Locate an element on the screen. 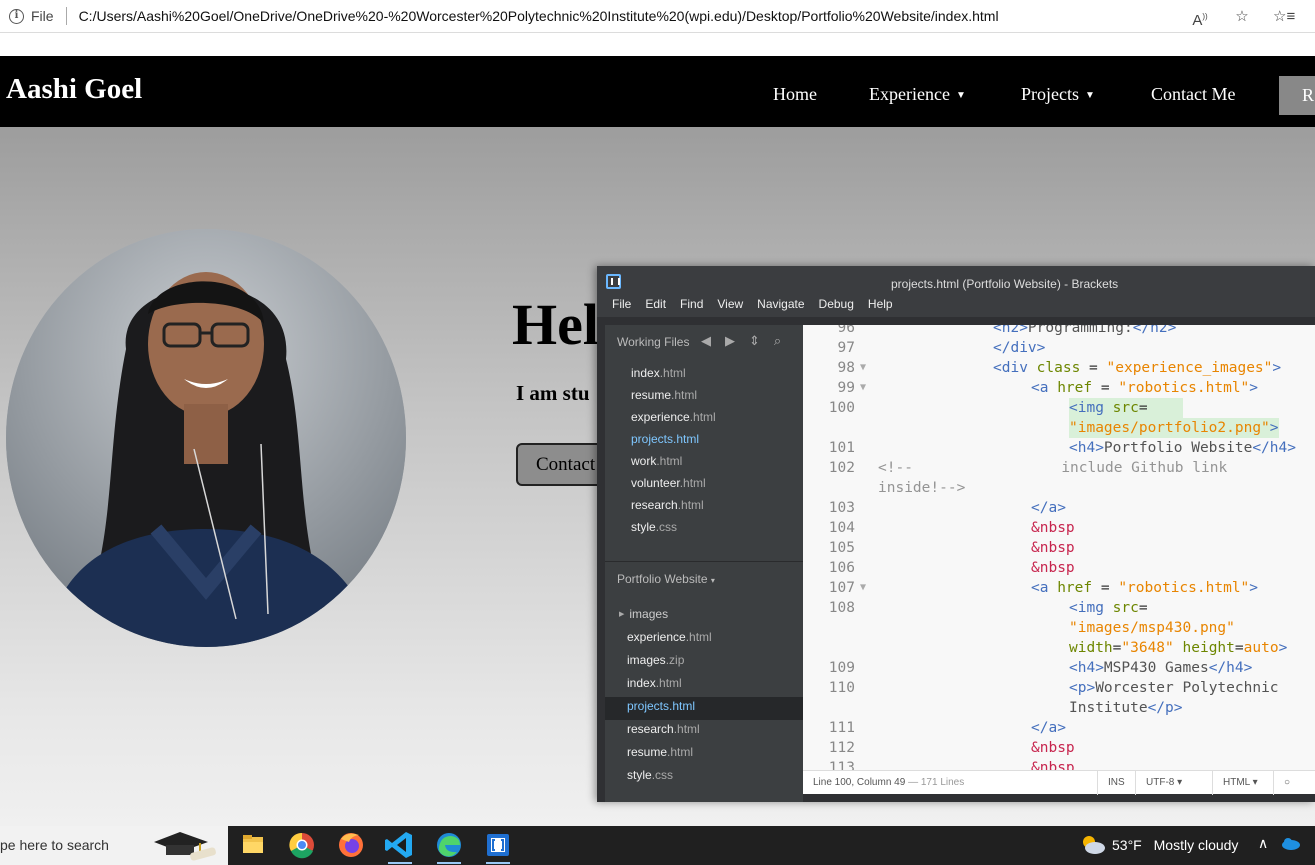 The image size is (1315, 865). vscode-icon is located at coordinates (398, 845).